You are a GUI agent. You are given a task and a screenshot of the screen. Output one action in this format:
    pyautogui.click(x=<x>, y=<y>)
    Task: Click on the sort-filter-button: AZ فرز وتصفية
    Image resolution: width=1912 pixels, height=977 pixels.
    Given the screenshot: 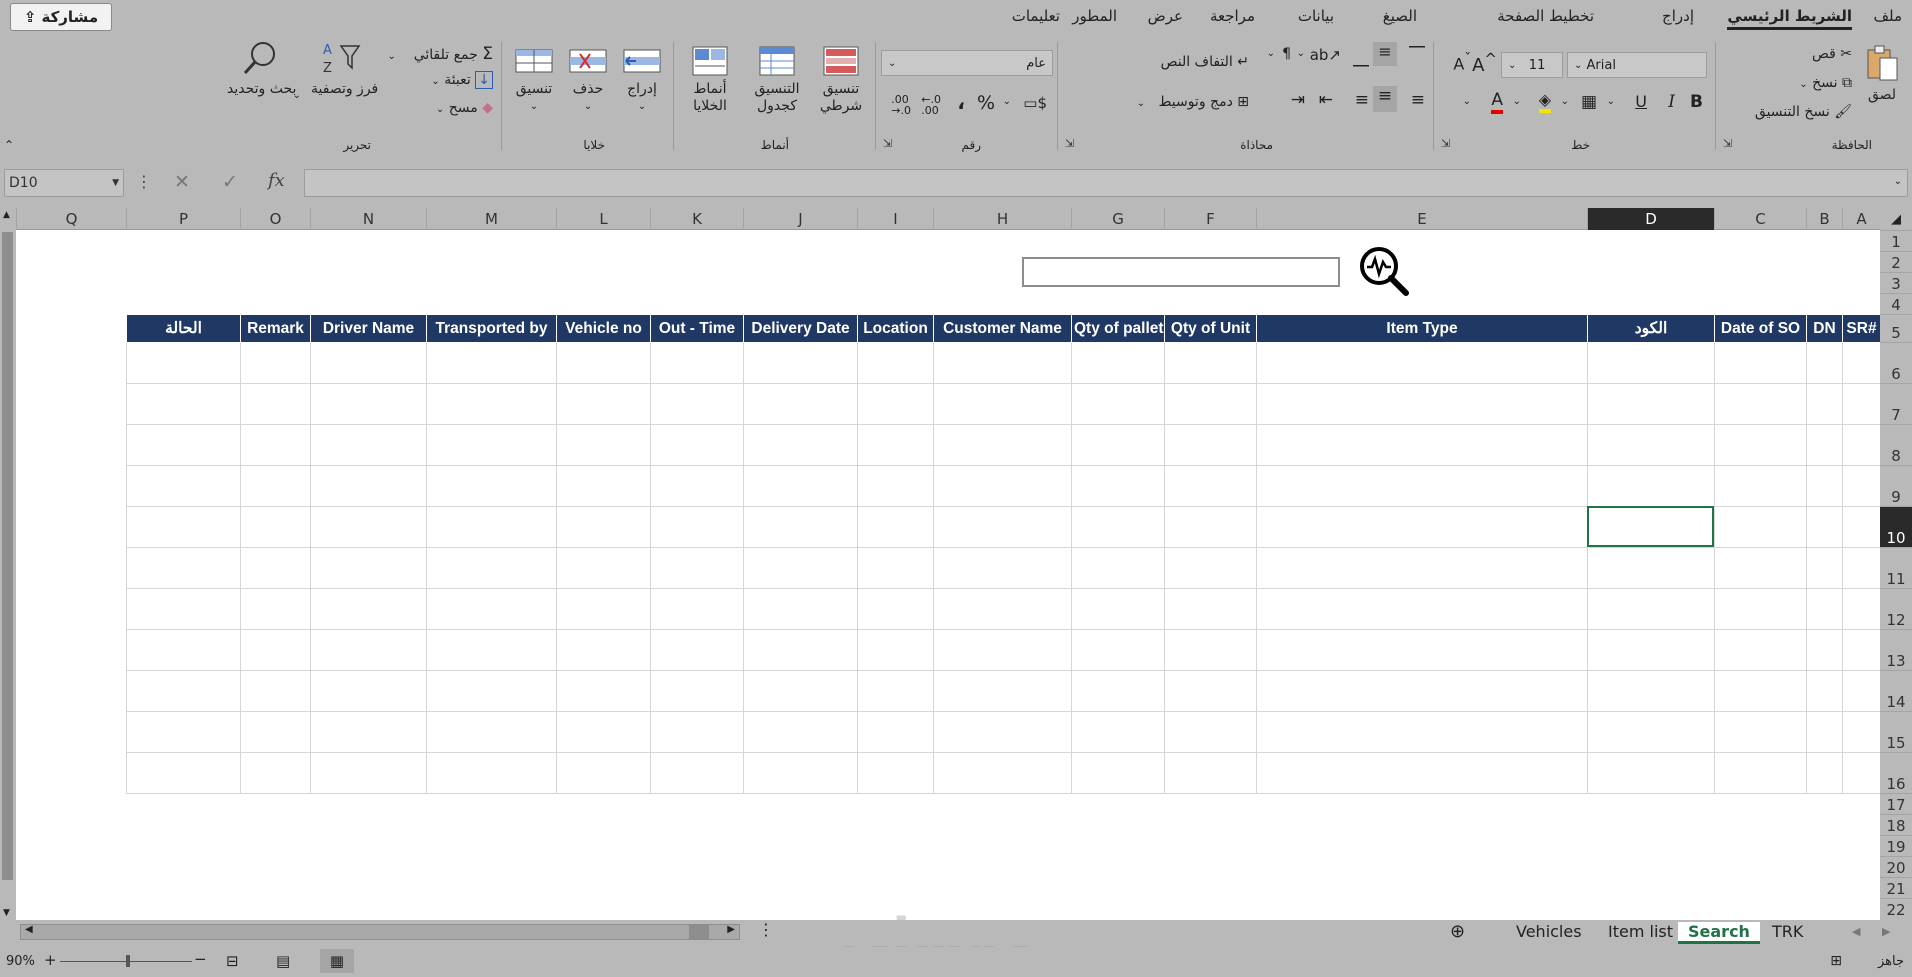 What is the action you would take?
    pyautogui.click(x=344, y=69)
    